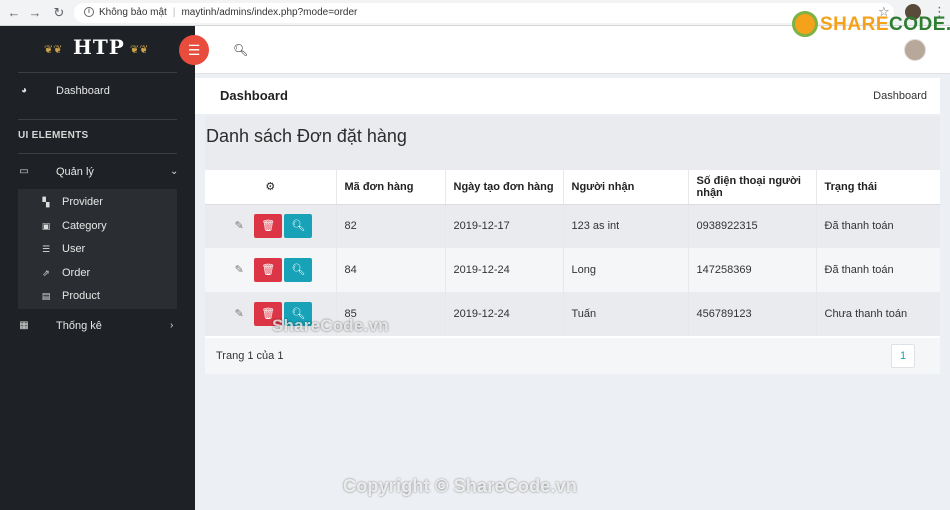  What do you see at coordinates (391, 187) in the screenshot?
I see `column-header: Mã đơn hàng` at bounding box center [391, 187].